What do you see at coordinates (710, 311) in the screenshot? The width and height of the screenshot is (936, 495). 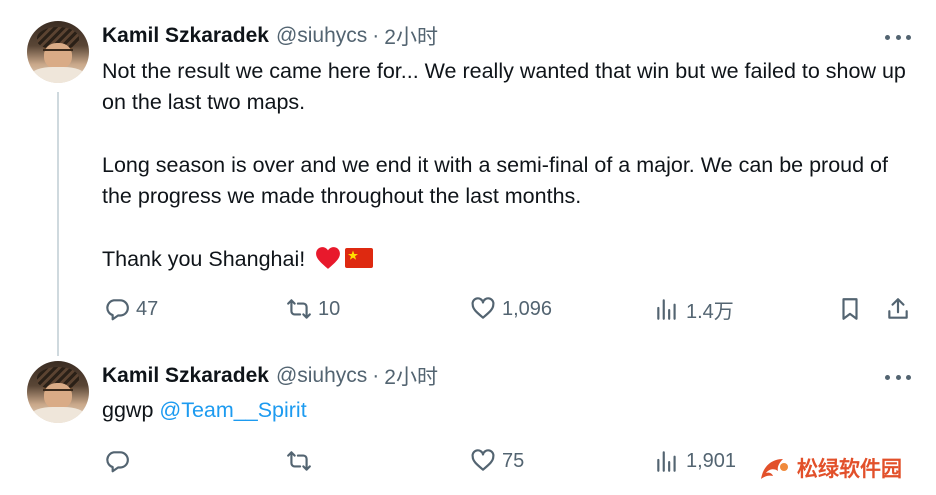 I see `views-count: 1.4万` at bounding box center [710, 311].